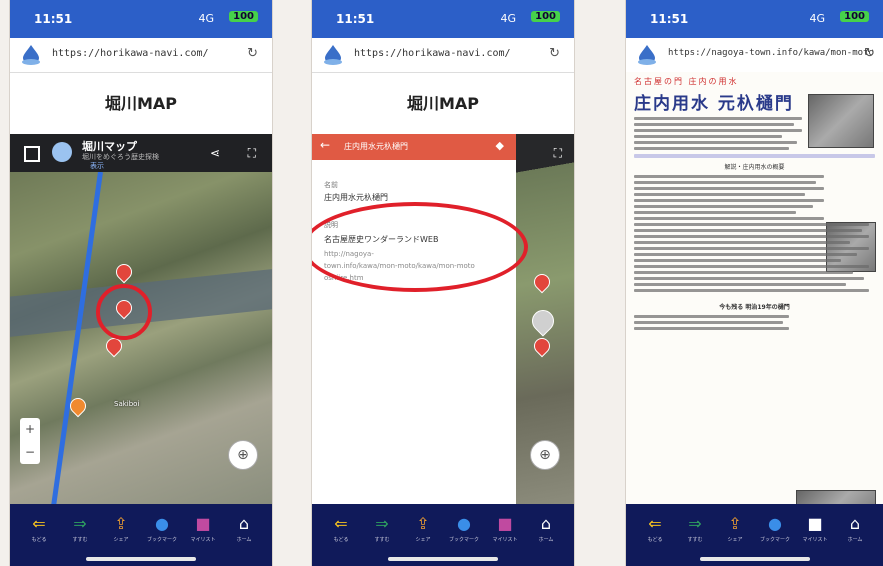 The image size is (883, 566). Describe the element at coordinates (414, 147) in the screenshot. I see `detail-panel-header: ← 庄内用水元杁樋門 ◆` at that location.